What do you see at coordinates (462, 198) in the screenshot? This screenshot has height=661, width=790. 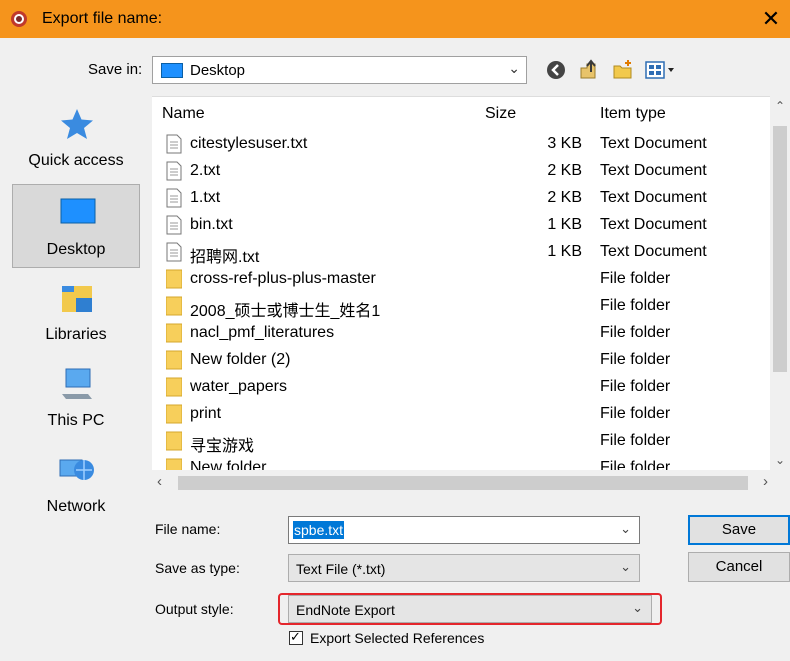 I see `file-row: 1.txt 2 KB Text Document` at bounding box center [462, 198].